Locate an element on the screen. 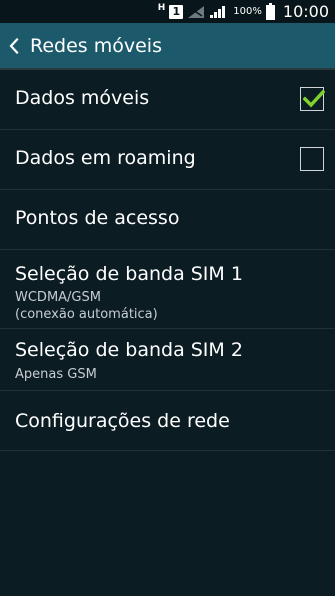  clock: 10:00 is located at coordinates (305, 11).